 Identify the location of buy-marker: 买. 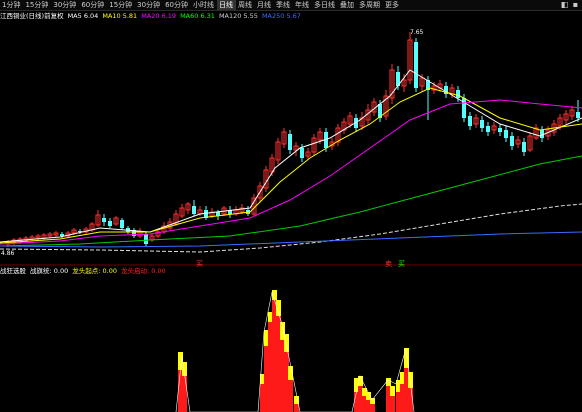
(199, 264).